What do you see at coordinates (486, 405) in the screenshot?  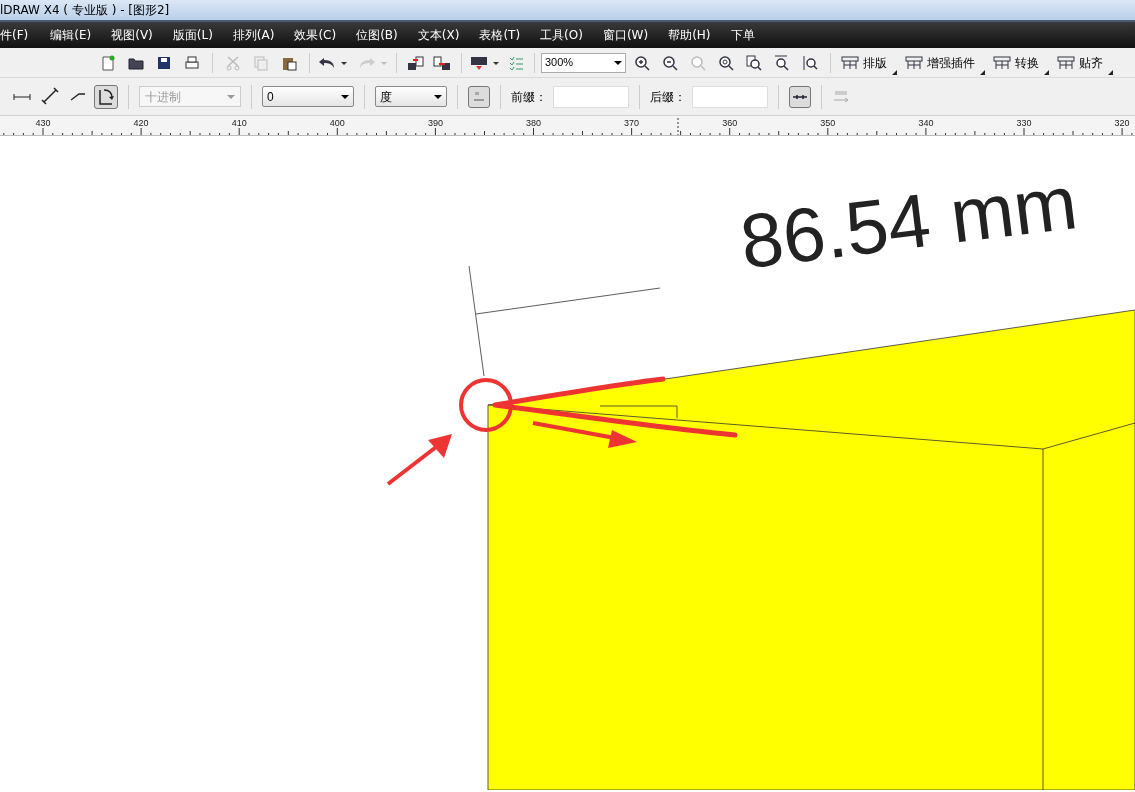 I see `highlight-circle` at bounding box center [486, 405].